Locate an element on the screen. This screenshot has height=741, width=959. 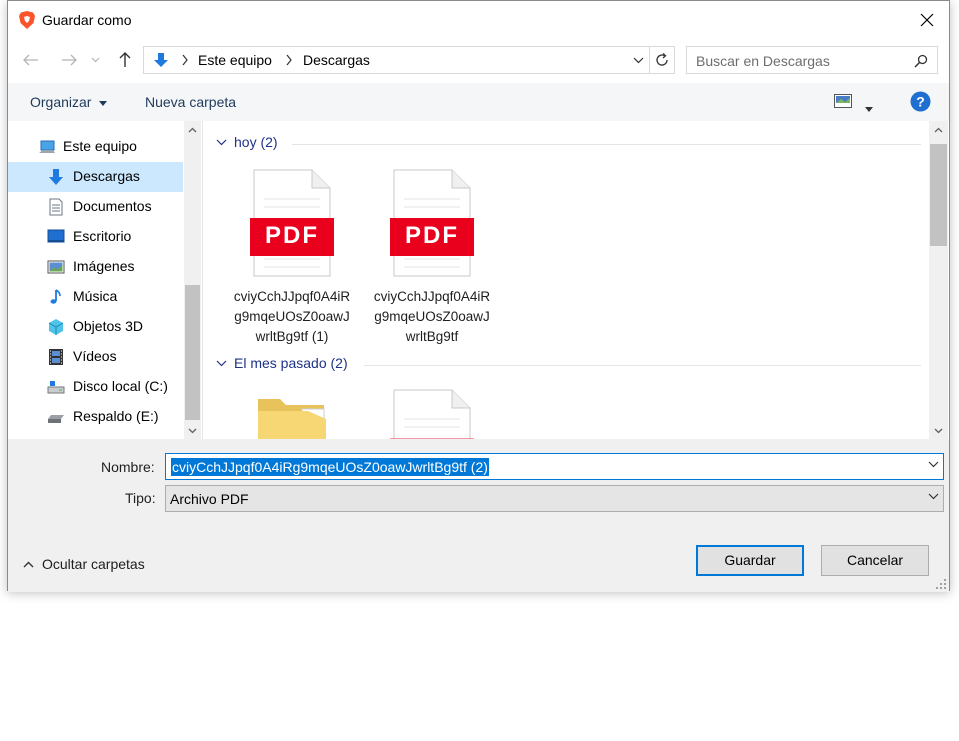
command-toolbar: Organizar Nueva carpeta ? is located at coordinates (478, 102).